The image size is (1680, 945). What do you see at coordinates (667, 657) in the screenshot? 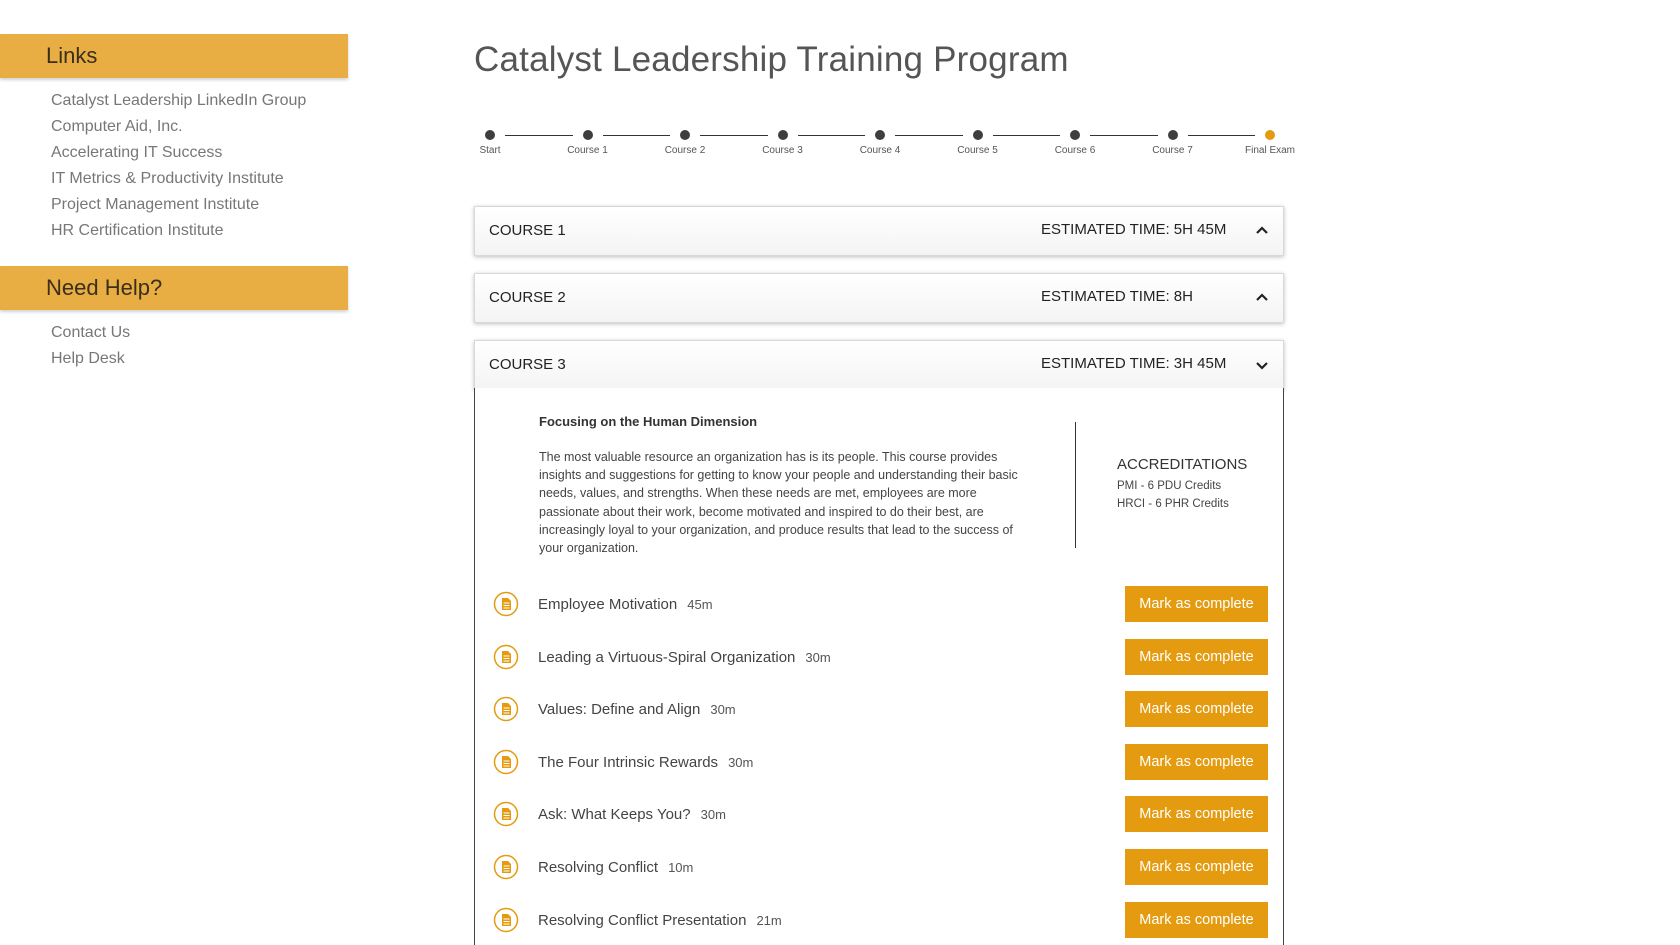
I see `lesson-title-text: Leading a Virtuous-Spiral Organization` at bounding box center [667, 657].